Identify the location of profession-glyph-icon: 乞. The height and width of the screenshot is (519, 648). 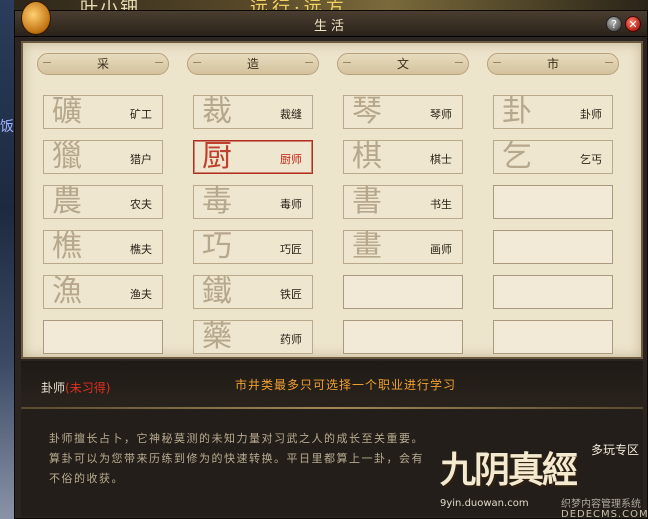
(517, 156).